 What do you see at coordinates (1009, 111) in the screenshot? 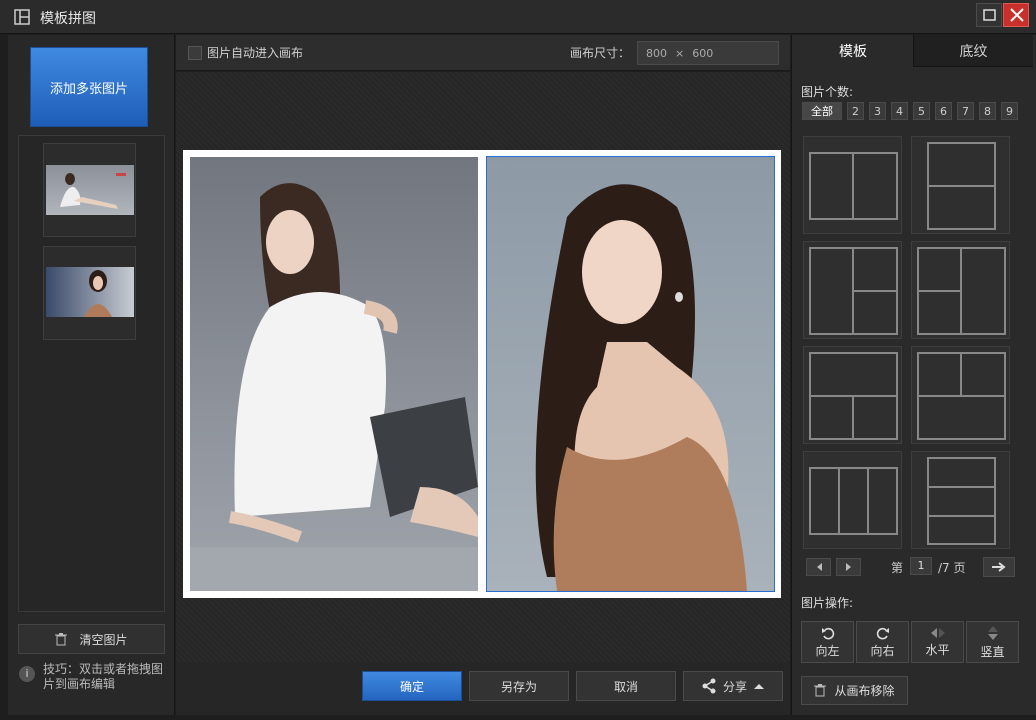
I see `count-filter-9: 9` at bounding box center [1009, 111].